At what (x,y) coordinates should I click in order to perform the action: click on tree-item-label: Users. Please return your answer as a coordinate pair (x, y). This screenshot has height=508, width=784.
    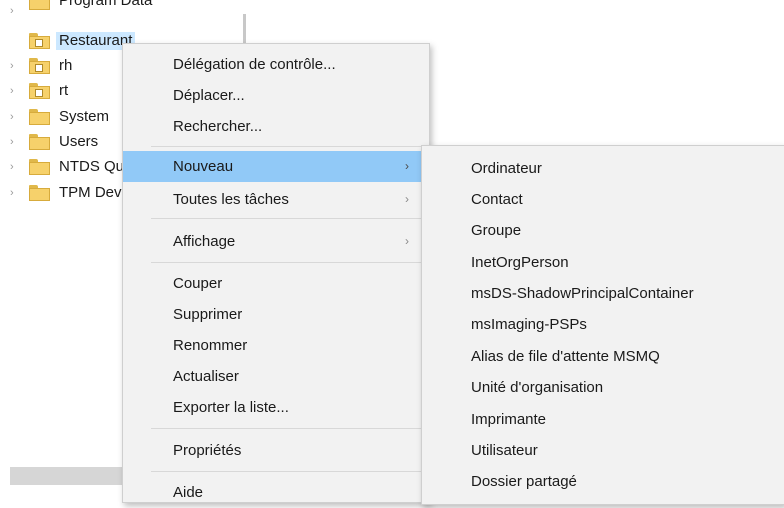
    Looking at the image, I should click on (79, 141).